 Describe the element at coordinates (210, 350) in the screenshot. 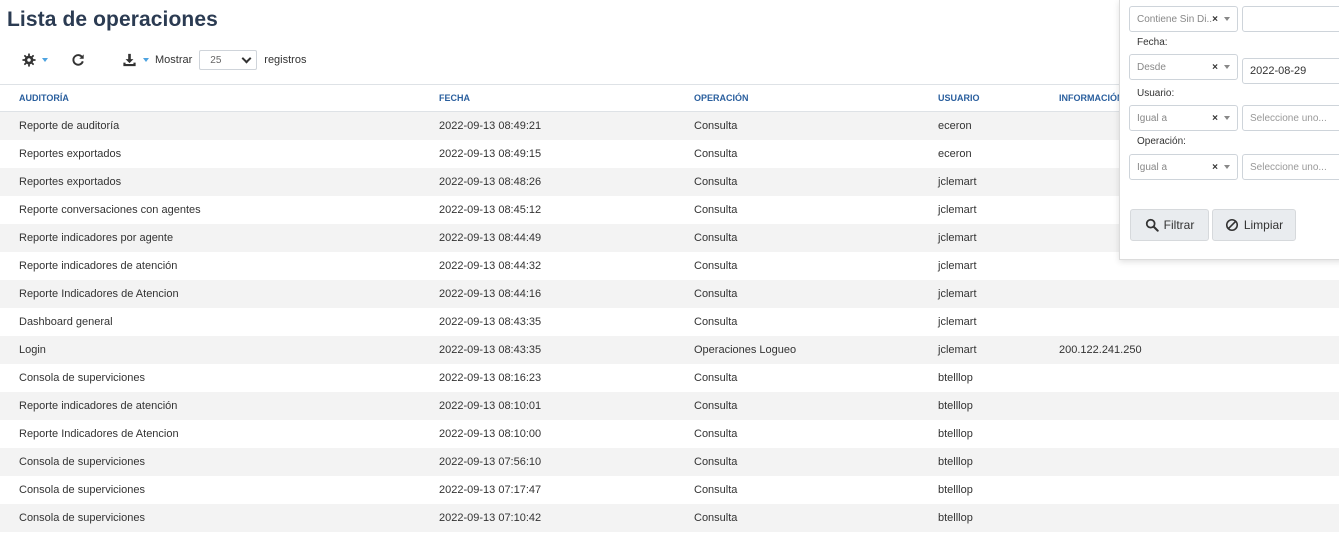

I see `cell-auditoria: Login` at that location.